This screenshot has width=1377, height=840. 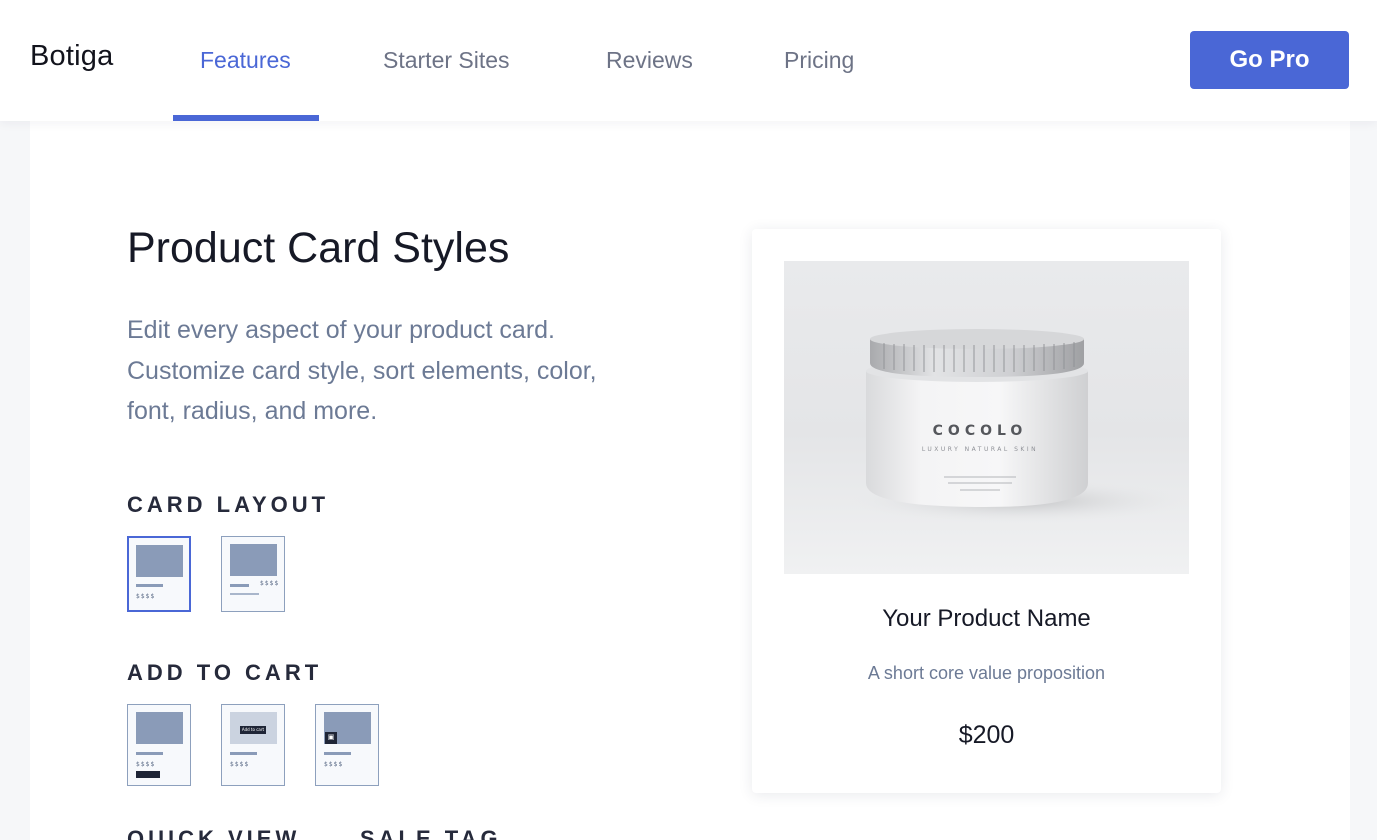 What do you see at coordinates (318, 248) in the screenshot?
I see `section-title: Product Card Styles` at bounding box center [318, 248].